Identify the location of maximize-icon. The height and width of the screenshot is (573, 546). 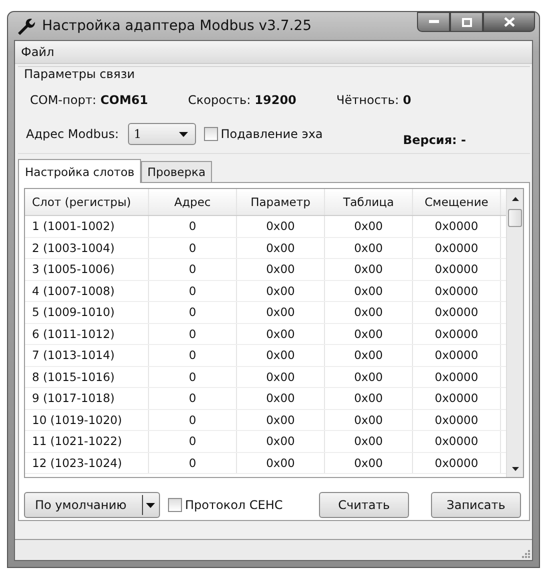
(467, 22).